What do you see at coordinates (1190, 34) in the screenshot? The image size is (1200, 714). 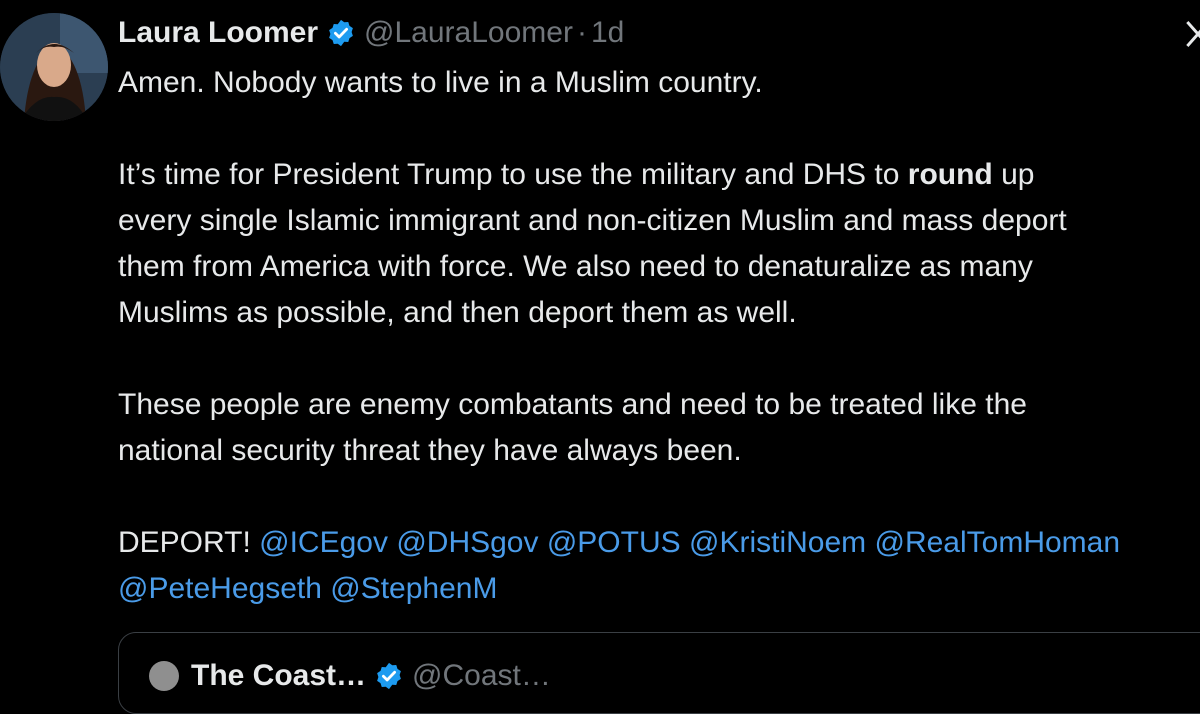 I see `x-logo-icon` at bounding box center [1190, 34].